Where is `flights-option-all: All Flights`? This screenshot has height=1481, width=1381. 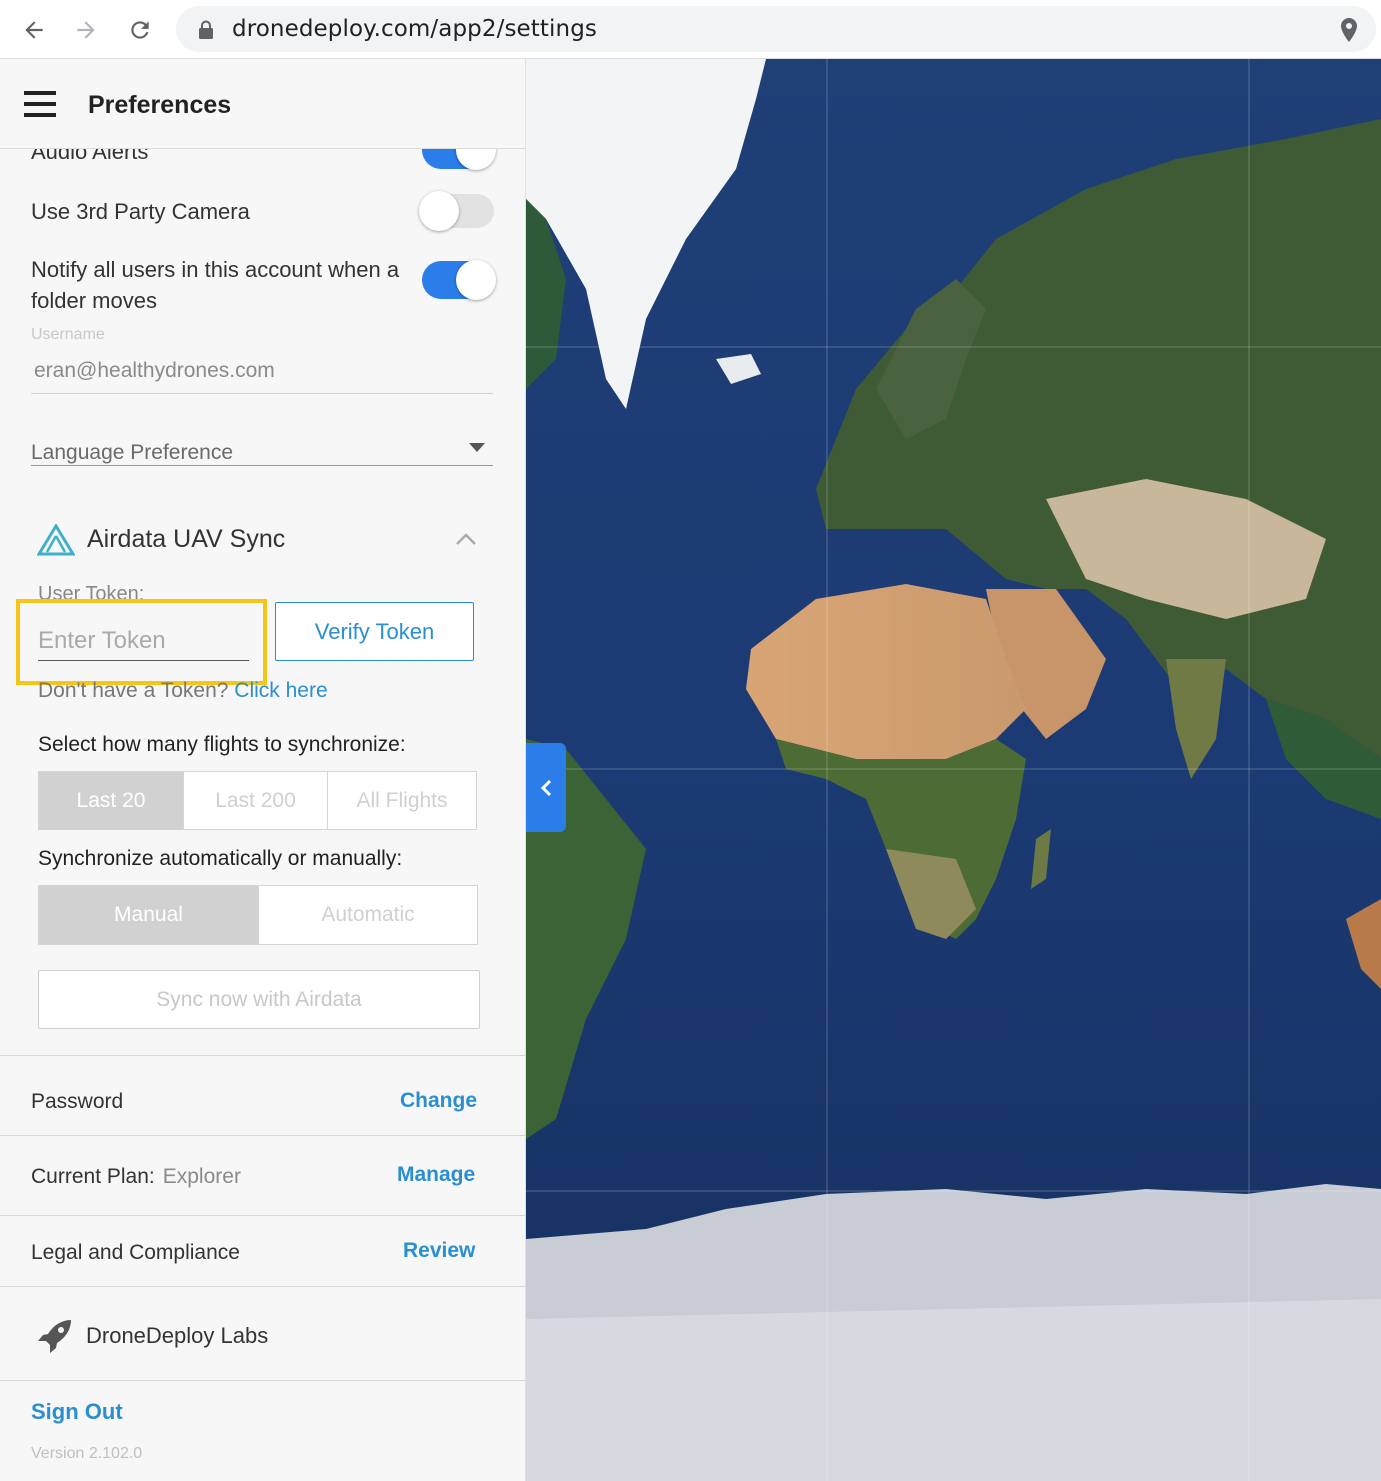 flights-option-all: All Flights is located at coordinates (402, 800).